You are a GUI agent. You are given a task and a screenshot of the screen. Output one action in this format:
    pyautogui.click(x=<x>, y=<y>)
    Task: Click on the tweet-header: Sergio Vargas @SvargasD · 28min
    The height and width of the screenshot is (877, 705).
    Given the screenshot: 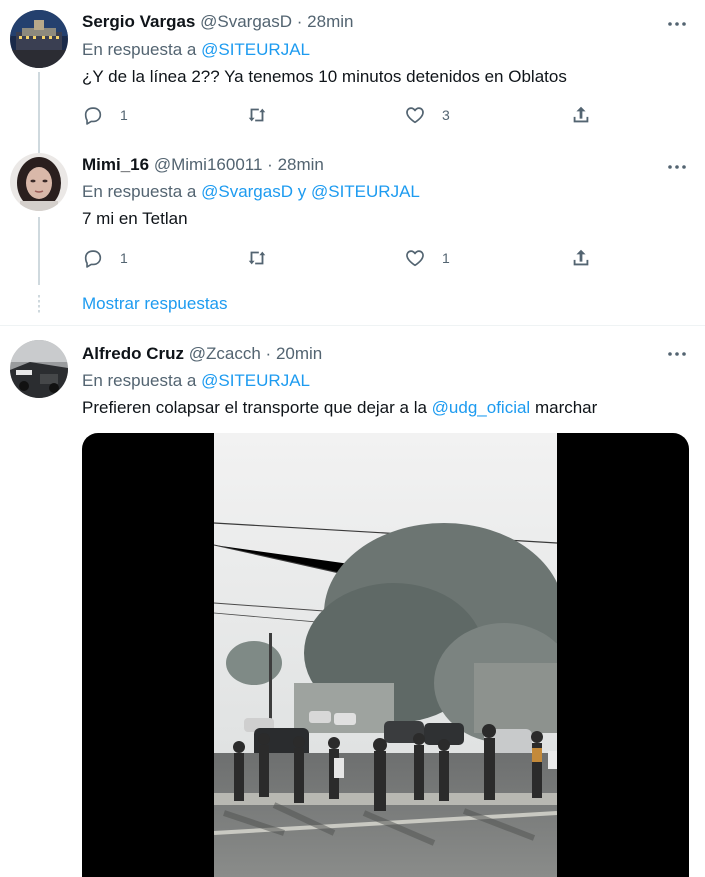 What is the action you would take?
    pyautogui.click(x=217, y=22)
    